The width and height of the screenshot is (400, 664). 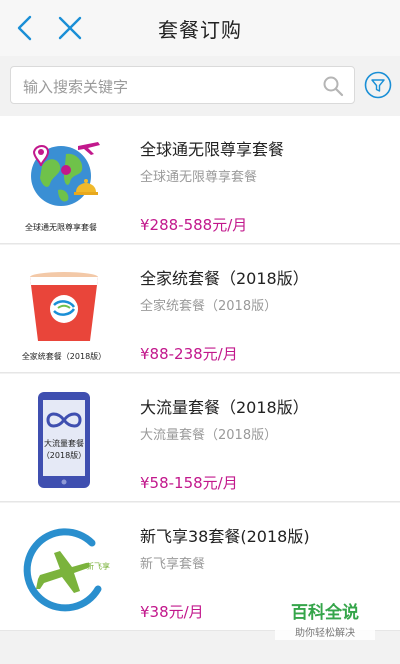 I want to click on top-bar: 套餐订购, so click(x=200, y=28).